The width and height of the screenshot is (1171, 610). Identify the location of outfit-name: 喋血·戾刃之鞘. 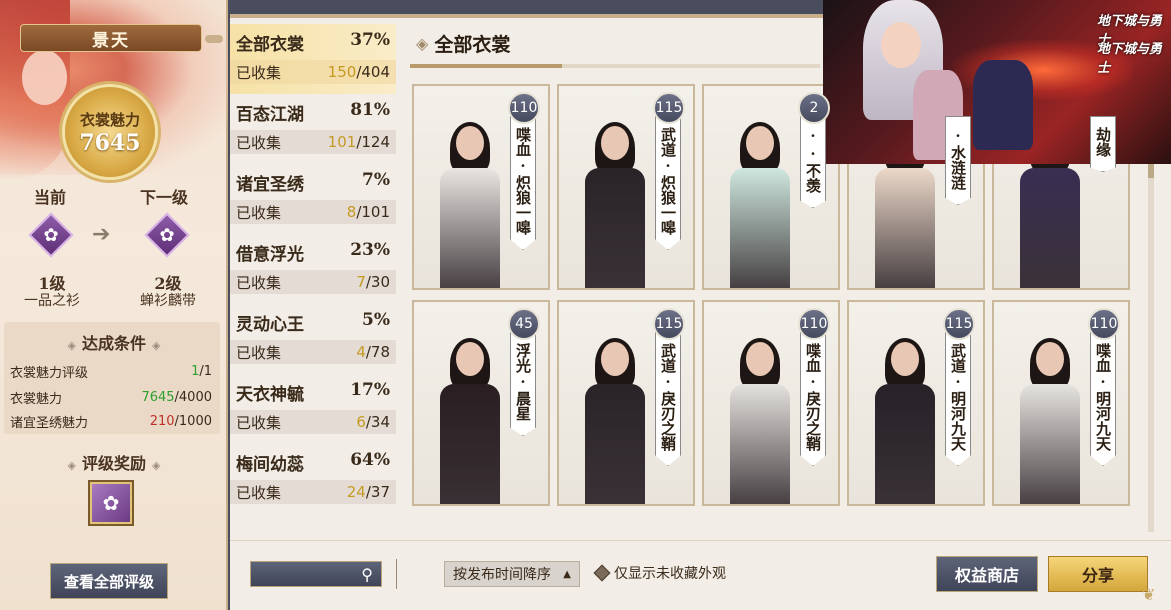
(813, 399).